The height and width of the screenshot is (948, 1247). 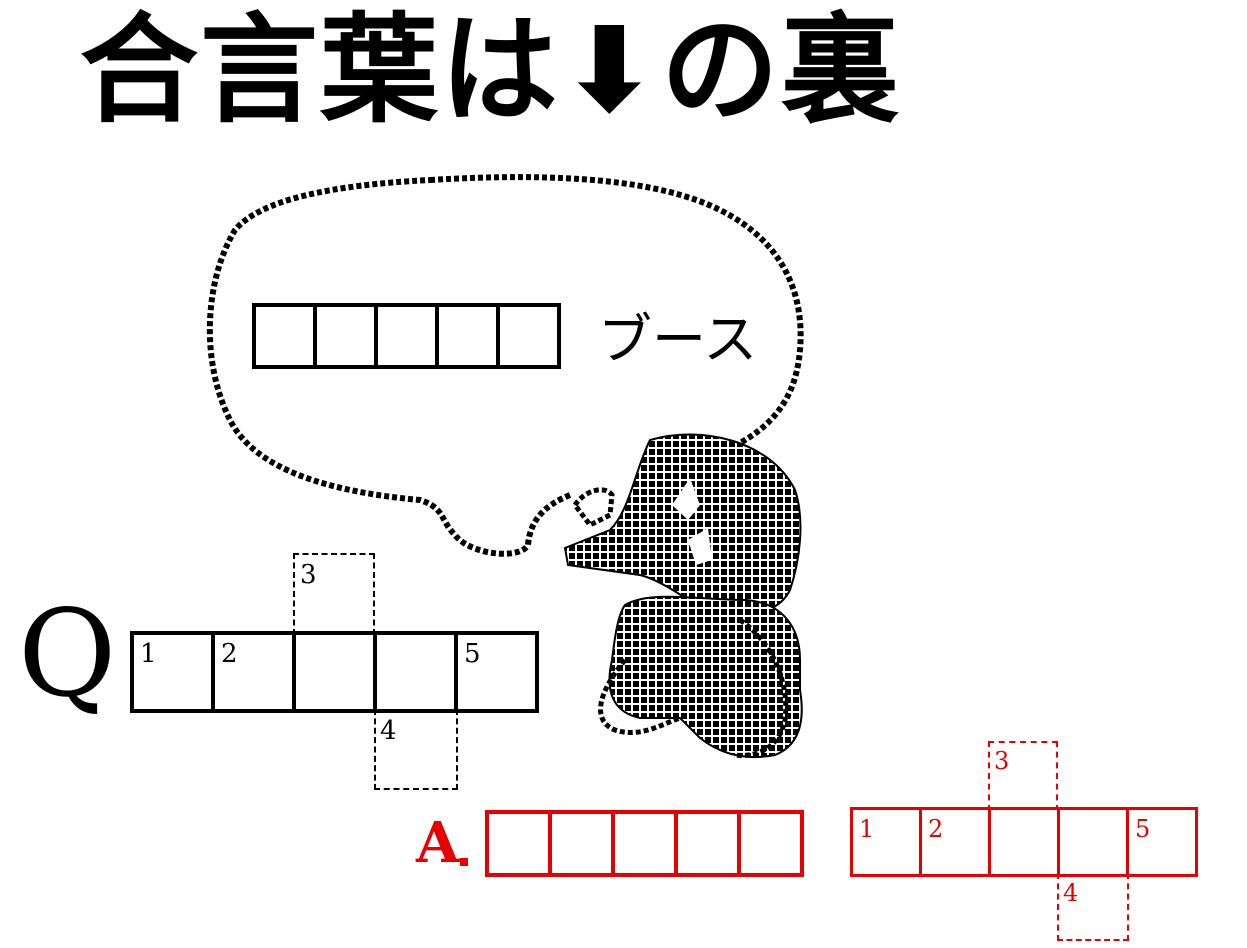 What do you see at coordinates (1002, 761) in the screenshot?
I see `answer-flap-top-number: 3` at bounding box center [1002, 761].